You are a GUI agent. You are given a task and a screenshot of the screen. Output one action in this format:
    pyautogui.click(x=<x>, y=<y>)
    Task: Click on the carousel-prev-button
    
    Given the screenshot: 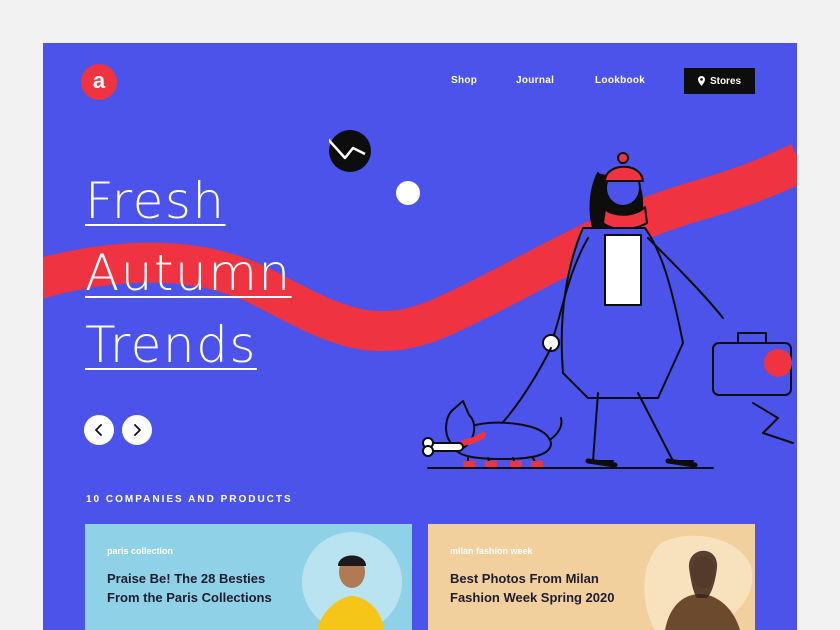 What is the action you would take?
    pyautogui.click(x=99, y=430)
    